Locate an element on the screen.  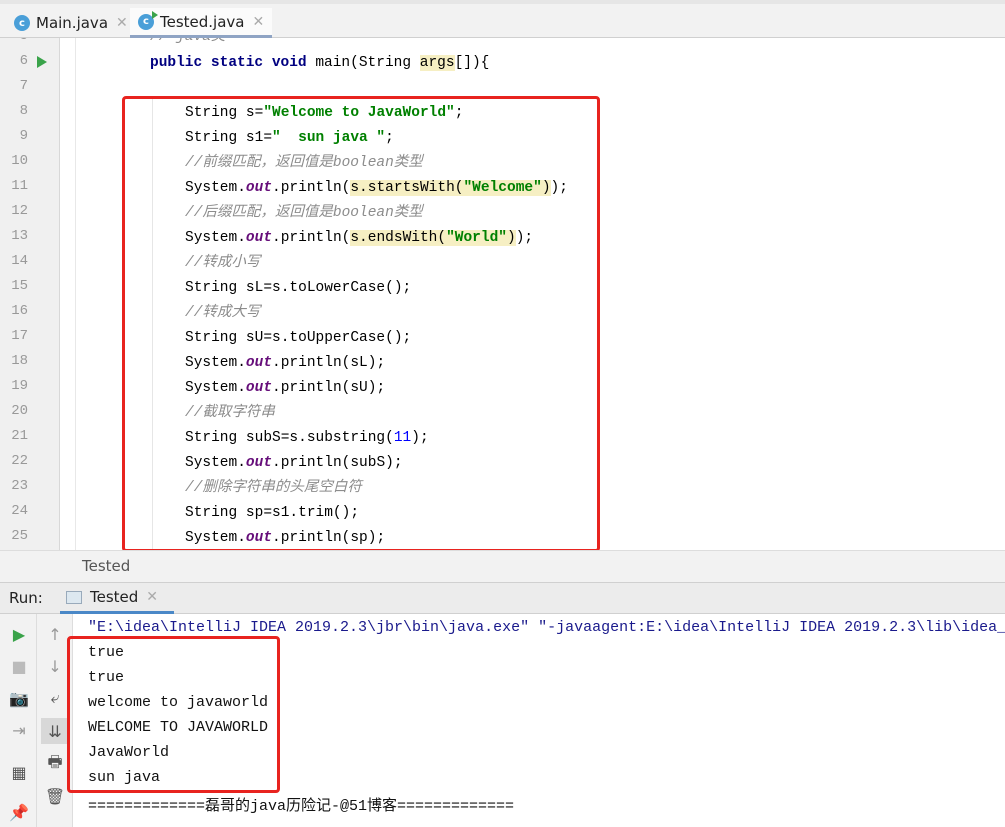
line-number: 10 is located at coordinates (19, 161).